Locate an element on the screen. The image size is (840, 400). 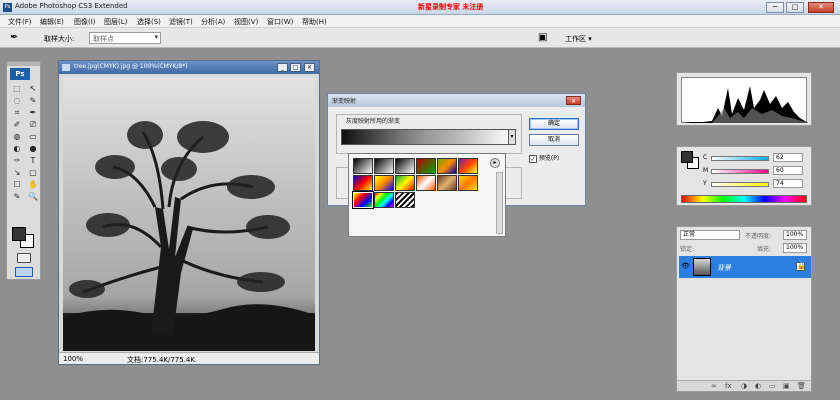
gradient-tool-icon: ● is located at coordinates (33, 149).